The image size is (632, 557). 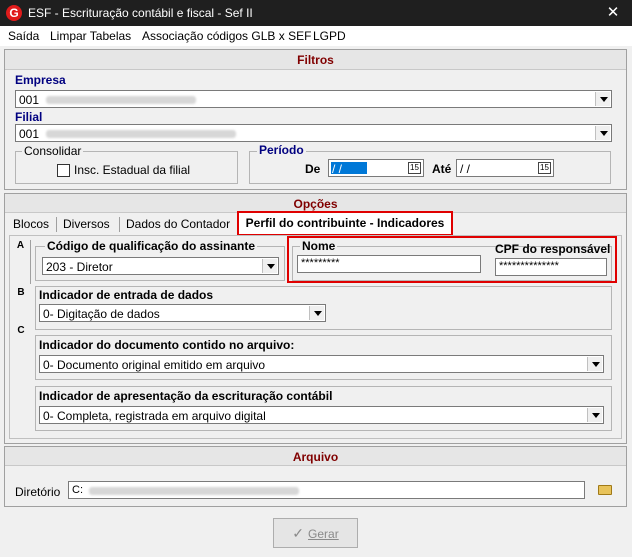 I want to click on diretorio-label: Diretório, so click(x=38, y=492).